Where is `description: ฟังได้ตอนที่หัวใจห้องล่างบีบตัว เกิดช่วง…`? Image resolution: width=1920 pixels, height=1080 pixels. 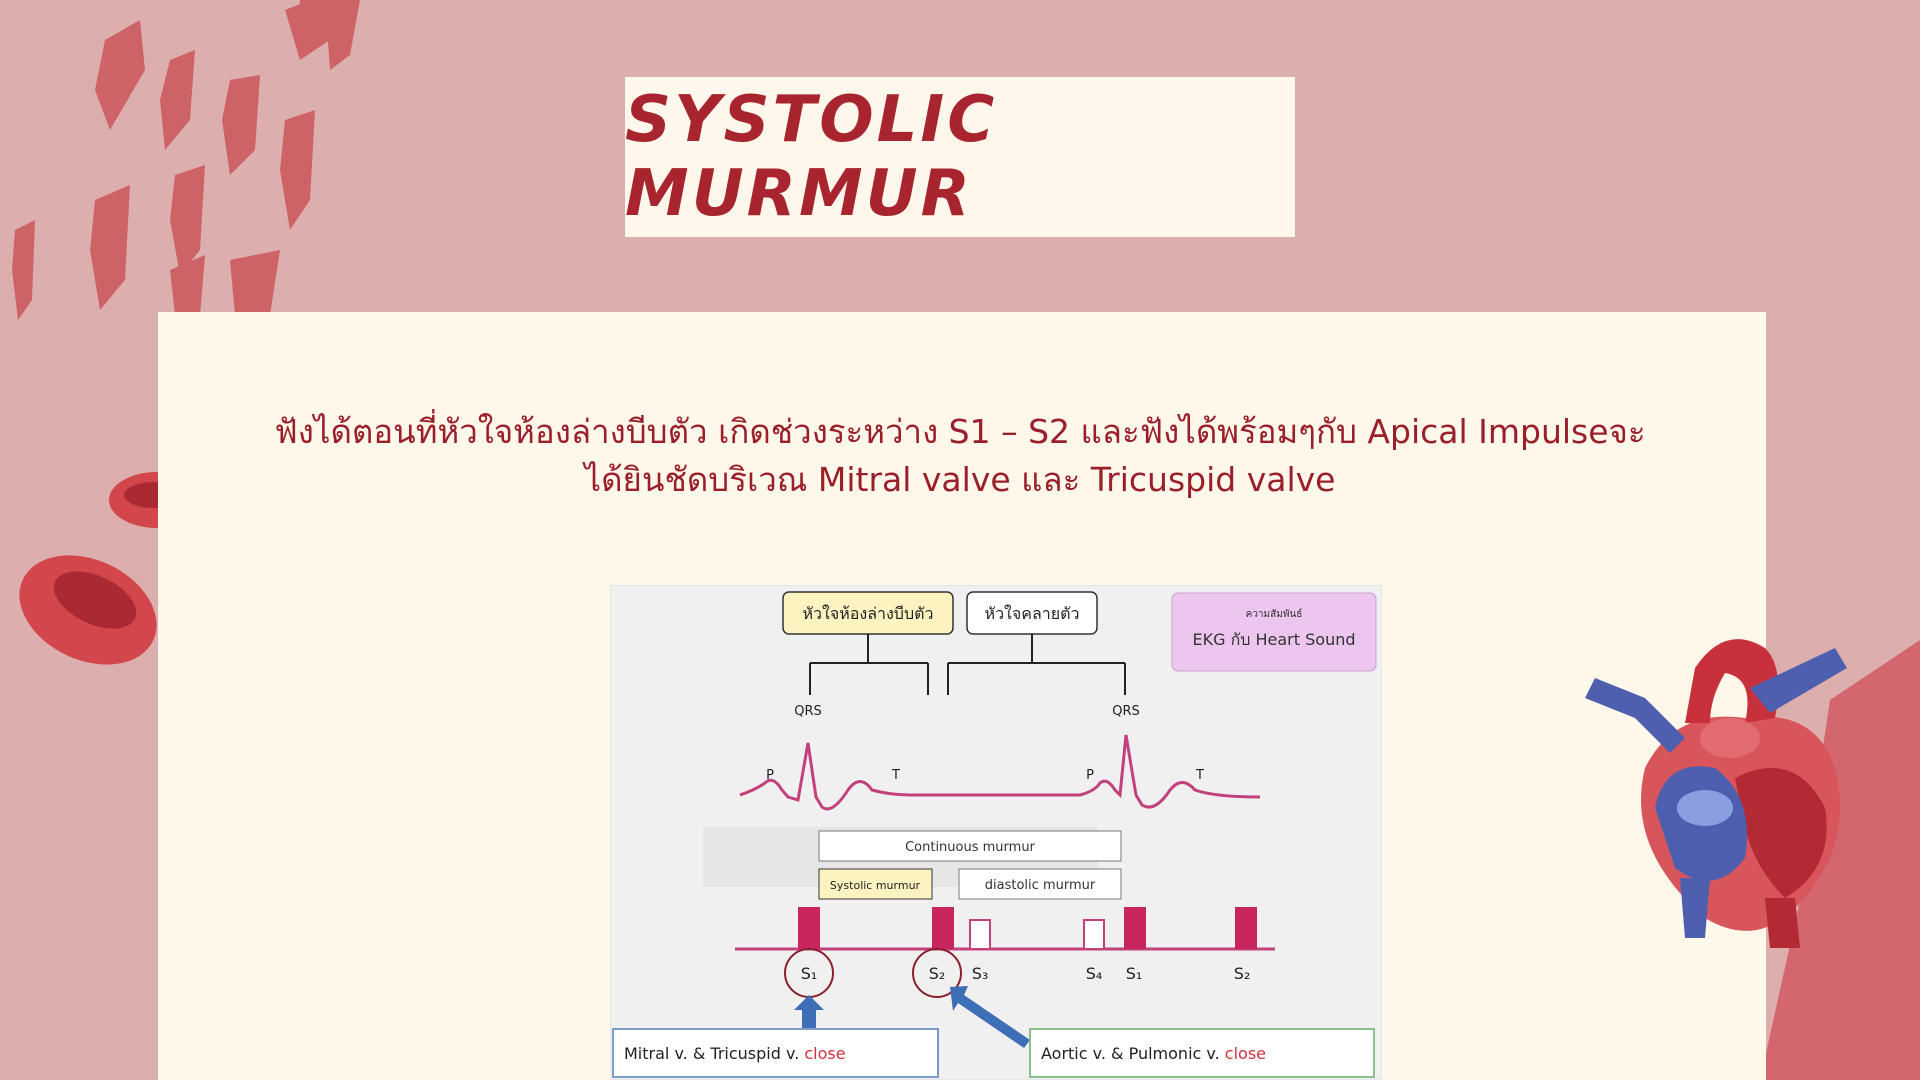
description: ฟังได้ตอนที่หัวใจห้องล่างบีบตัว เกิดช่วง… is located at coordinates (960, 456).